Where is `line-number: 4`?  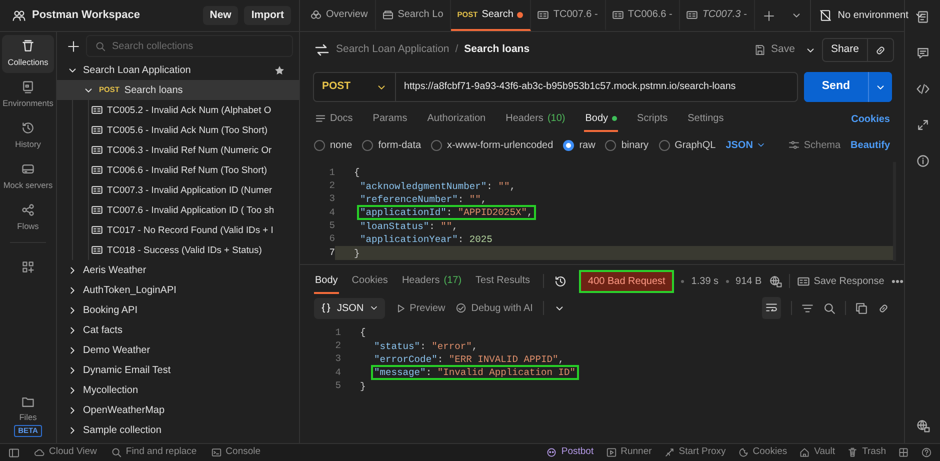 line-number: 4 is located at coordinates (337, 373).